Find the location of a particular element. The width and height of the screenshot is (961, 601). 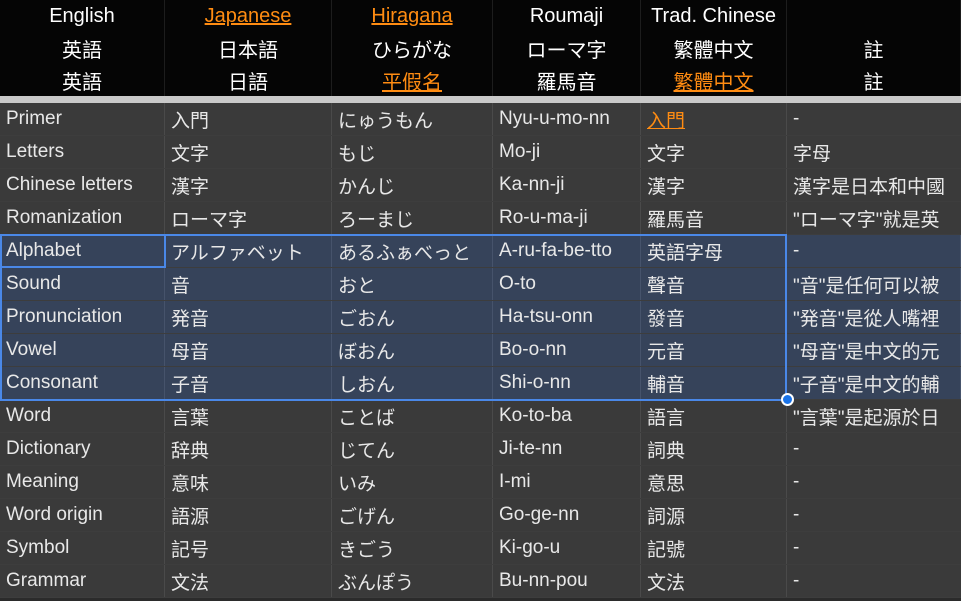

grid-cell: おと is located at coordinates (412, 284).